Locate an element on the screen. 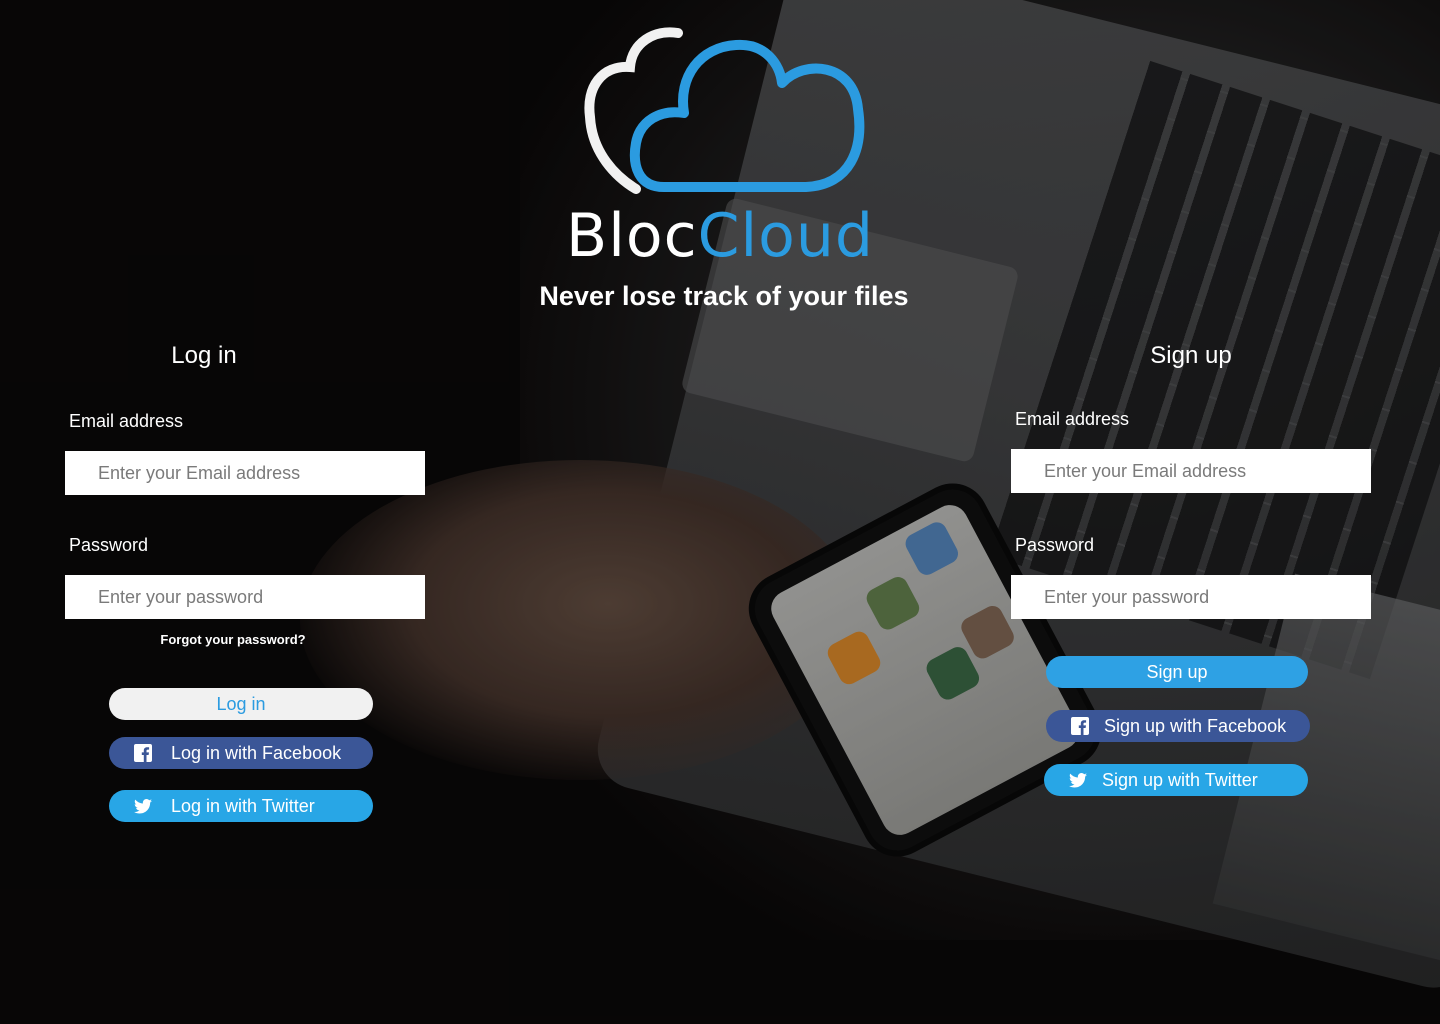 This screenshot has height=1024, width=1440. login-twitter-label: Log in with Twitter is located at coordinates (243, 805).